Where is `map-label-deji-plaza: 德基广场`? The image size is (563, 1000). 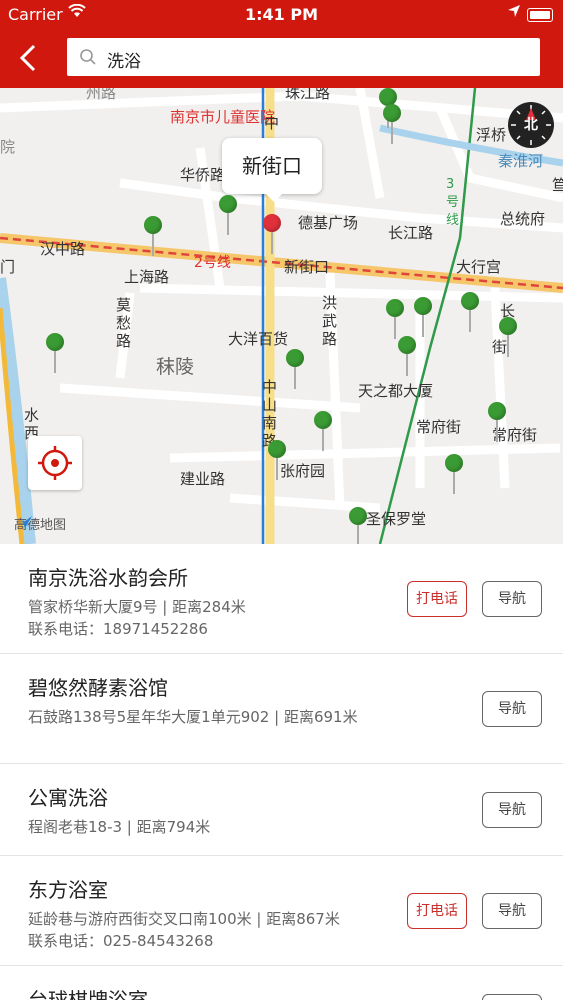 map-label-deji-plaza: 德基广场 is located at coordinates (328, 223).